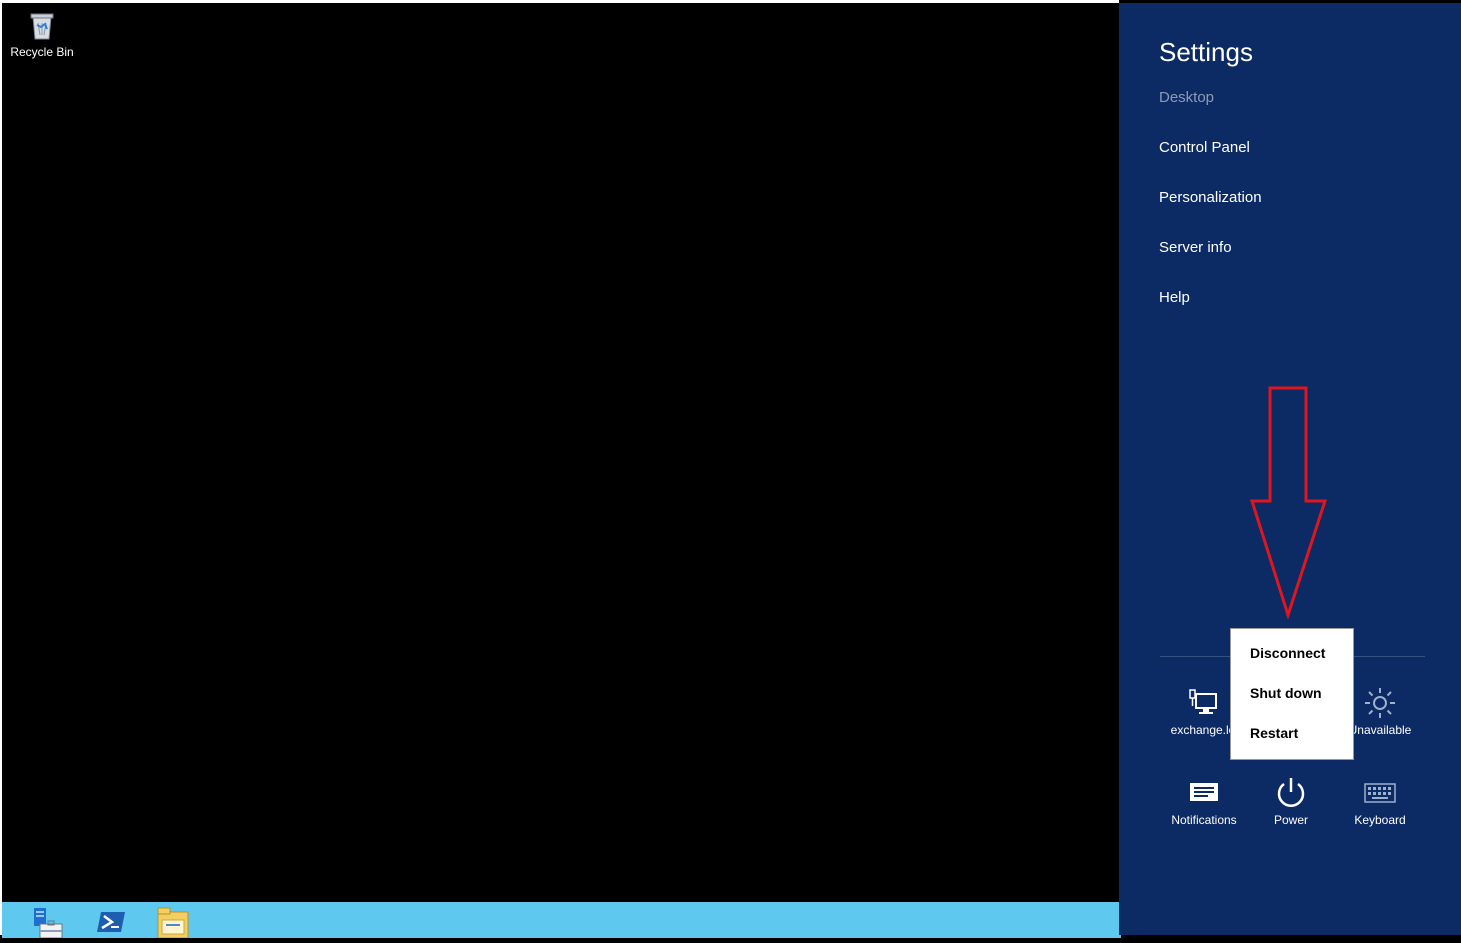 The height and width of the screenshot is (943, 1461). I want to click on power-tile-label: Power, so click(1290, 820).